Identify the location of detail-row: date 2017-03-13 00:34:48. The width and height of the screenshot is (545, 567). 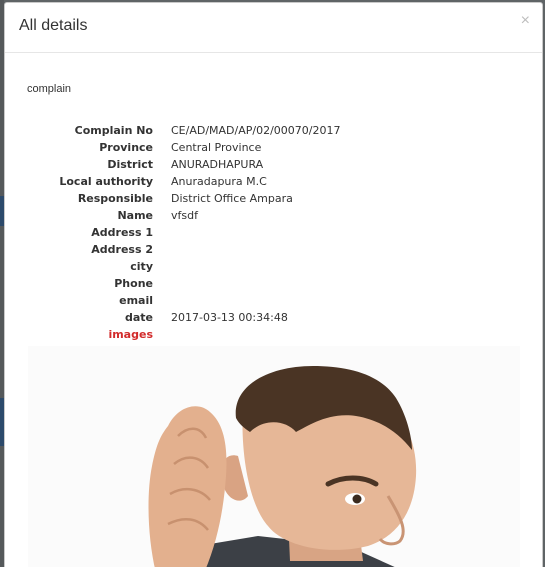
(184, 317).